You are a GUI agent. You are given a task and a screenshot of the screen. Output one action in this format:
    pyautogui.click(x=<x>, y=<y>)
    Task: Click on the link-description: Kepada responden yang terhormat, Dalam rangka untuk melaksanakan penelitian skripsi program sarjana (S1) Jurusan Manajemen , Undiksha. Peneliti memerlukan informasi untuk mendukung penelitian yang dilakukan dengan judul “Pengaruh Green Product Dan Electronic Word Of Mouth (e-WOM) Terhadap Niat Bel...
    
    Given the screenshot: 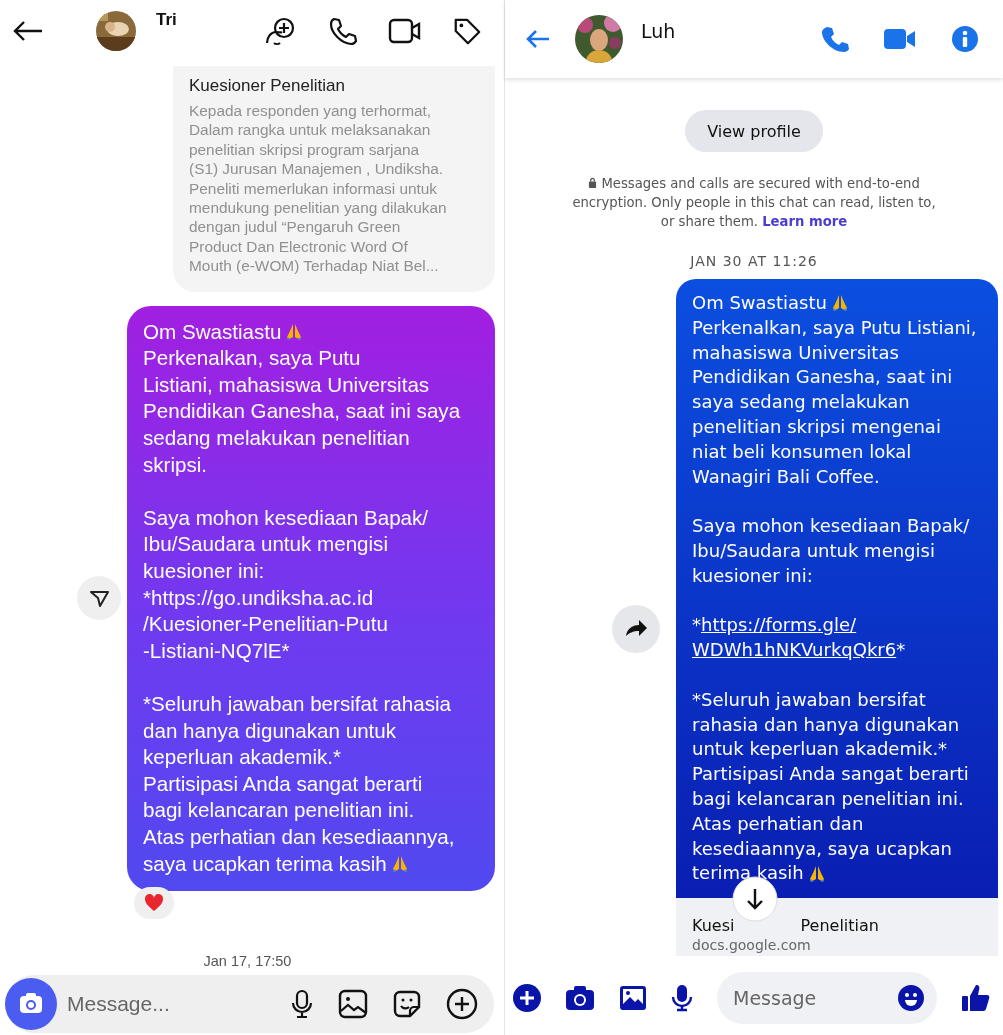 What is the action you would take?
    pyautogui.click(x=318, y=188)
    